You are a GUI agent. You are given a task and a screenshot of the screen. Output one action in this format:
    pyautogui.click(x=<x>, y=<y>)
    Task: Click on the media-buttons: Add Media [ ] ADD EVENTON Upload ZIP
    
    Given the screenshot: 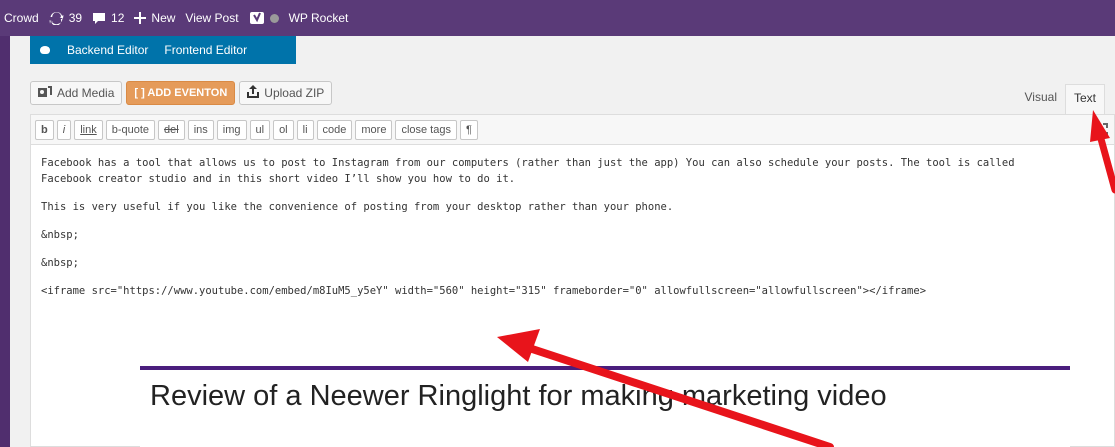 What is the action you would take?
    pyautogui.click(x=181, y=93)
    